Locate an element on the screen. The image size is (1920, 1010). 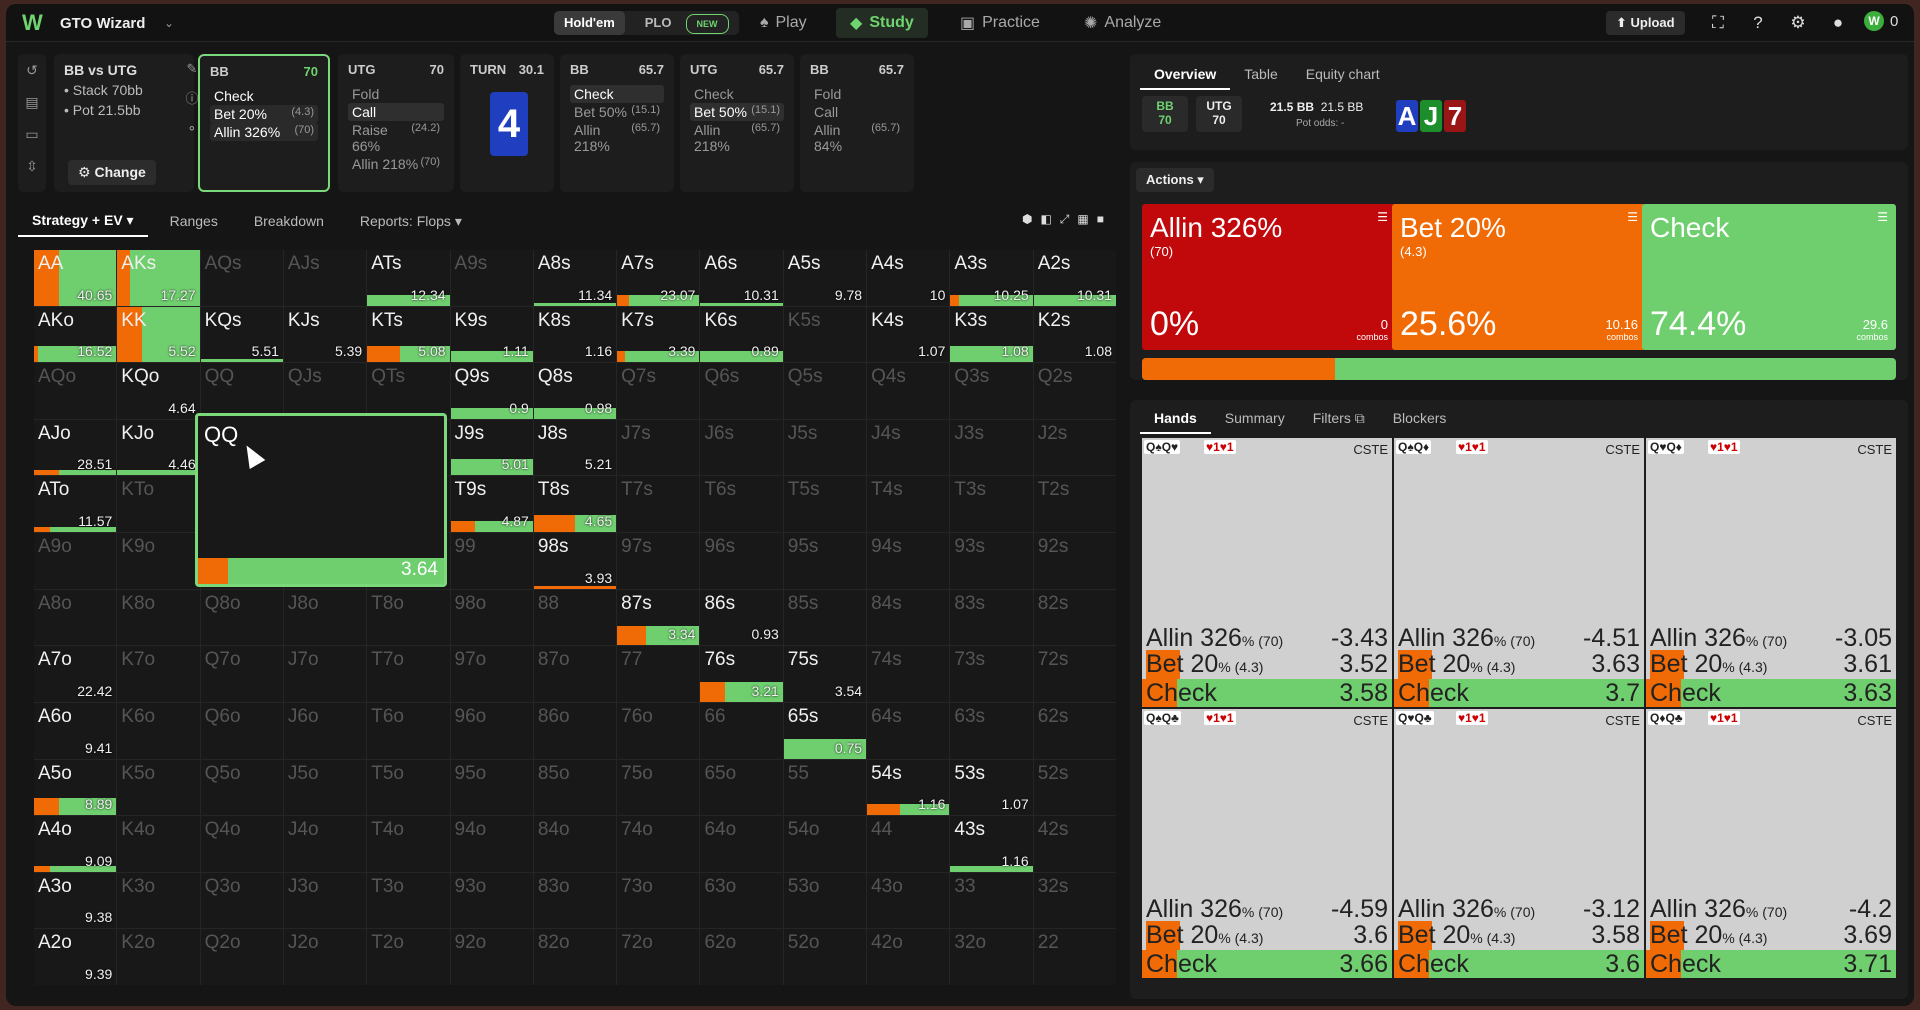
hand-cell: K4o is located at coordinates (158, 844).